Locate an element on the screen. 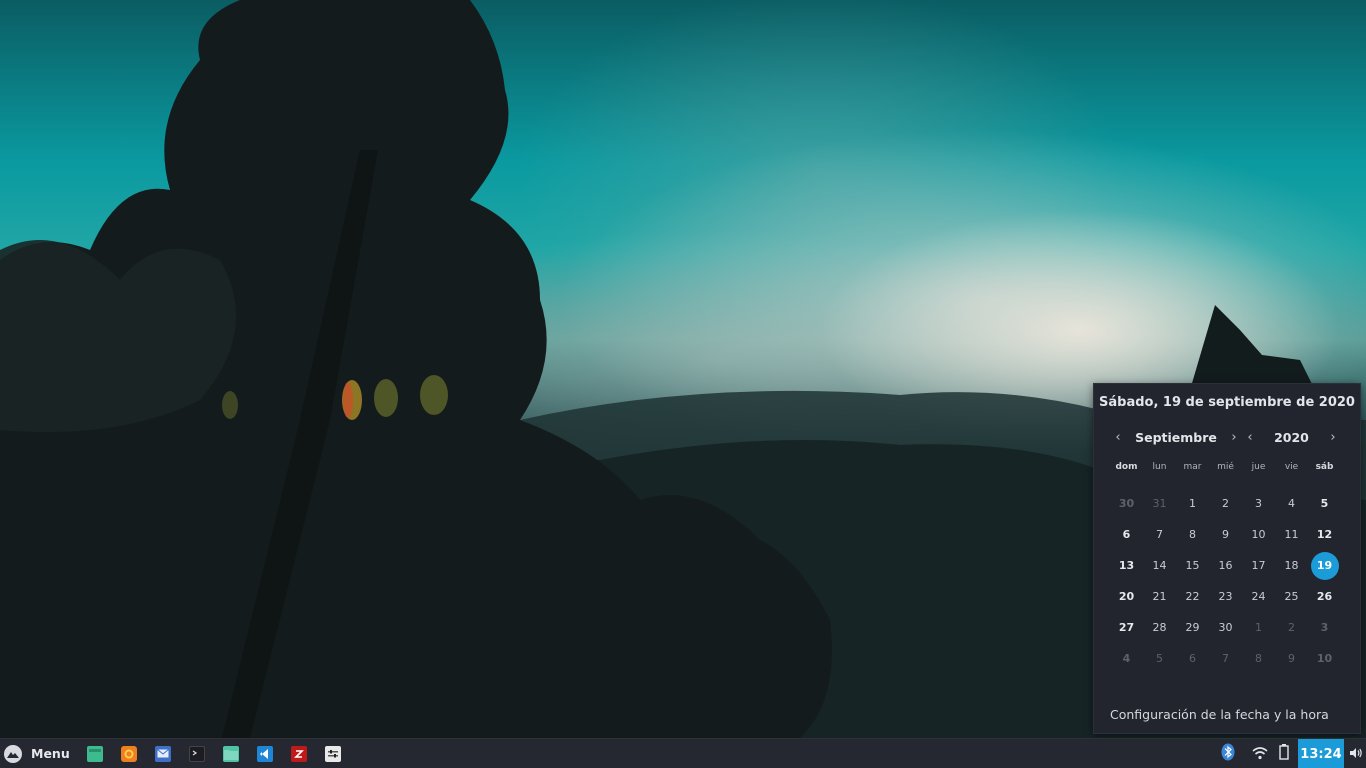  firefox-launcher is located at coordinates (129, 753).